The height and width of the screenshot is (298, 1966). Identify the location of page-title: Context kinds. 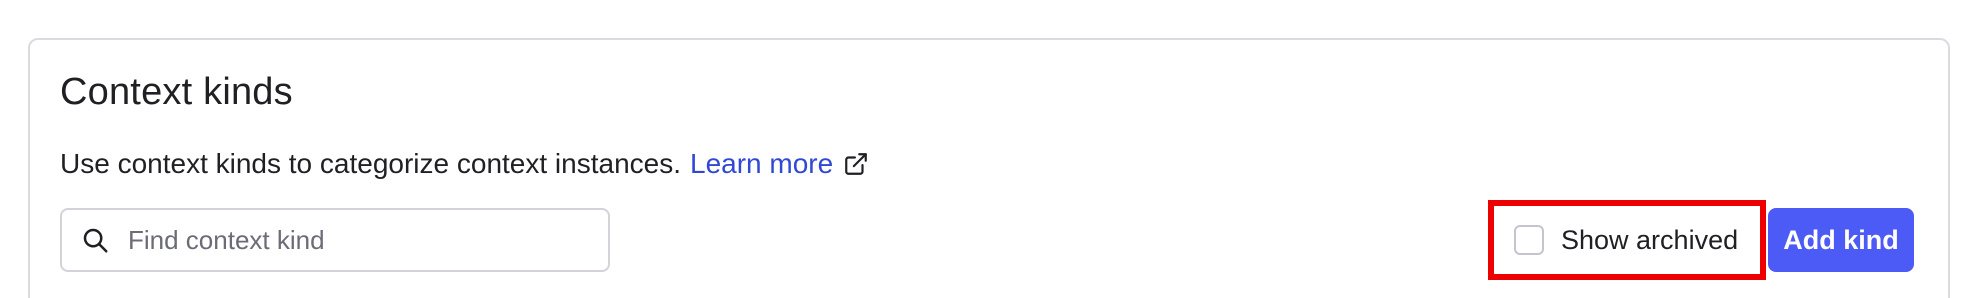
(176, 92).